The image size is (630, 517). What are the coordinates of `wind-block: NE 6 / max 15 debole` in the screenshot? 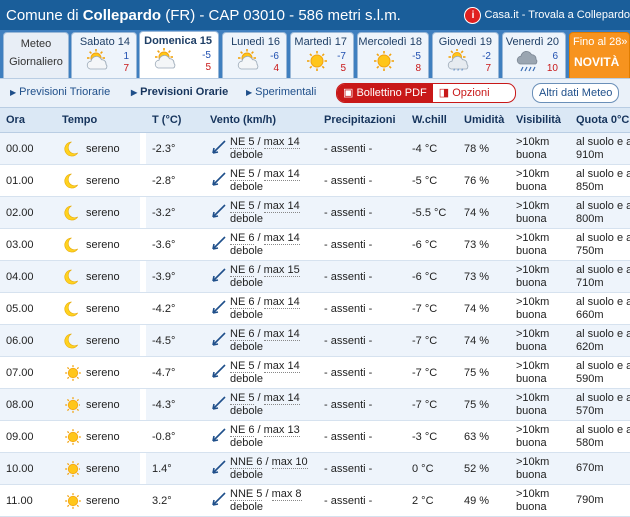 It's located at (264, 276).